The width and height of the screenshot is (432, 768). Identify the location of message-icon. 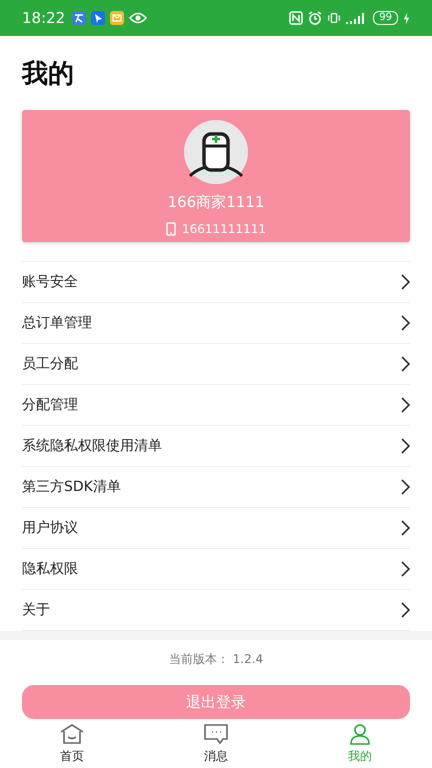
(216, 734).